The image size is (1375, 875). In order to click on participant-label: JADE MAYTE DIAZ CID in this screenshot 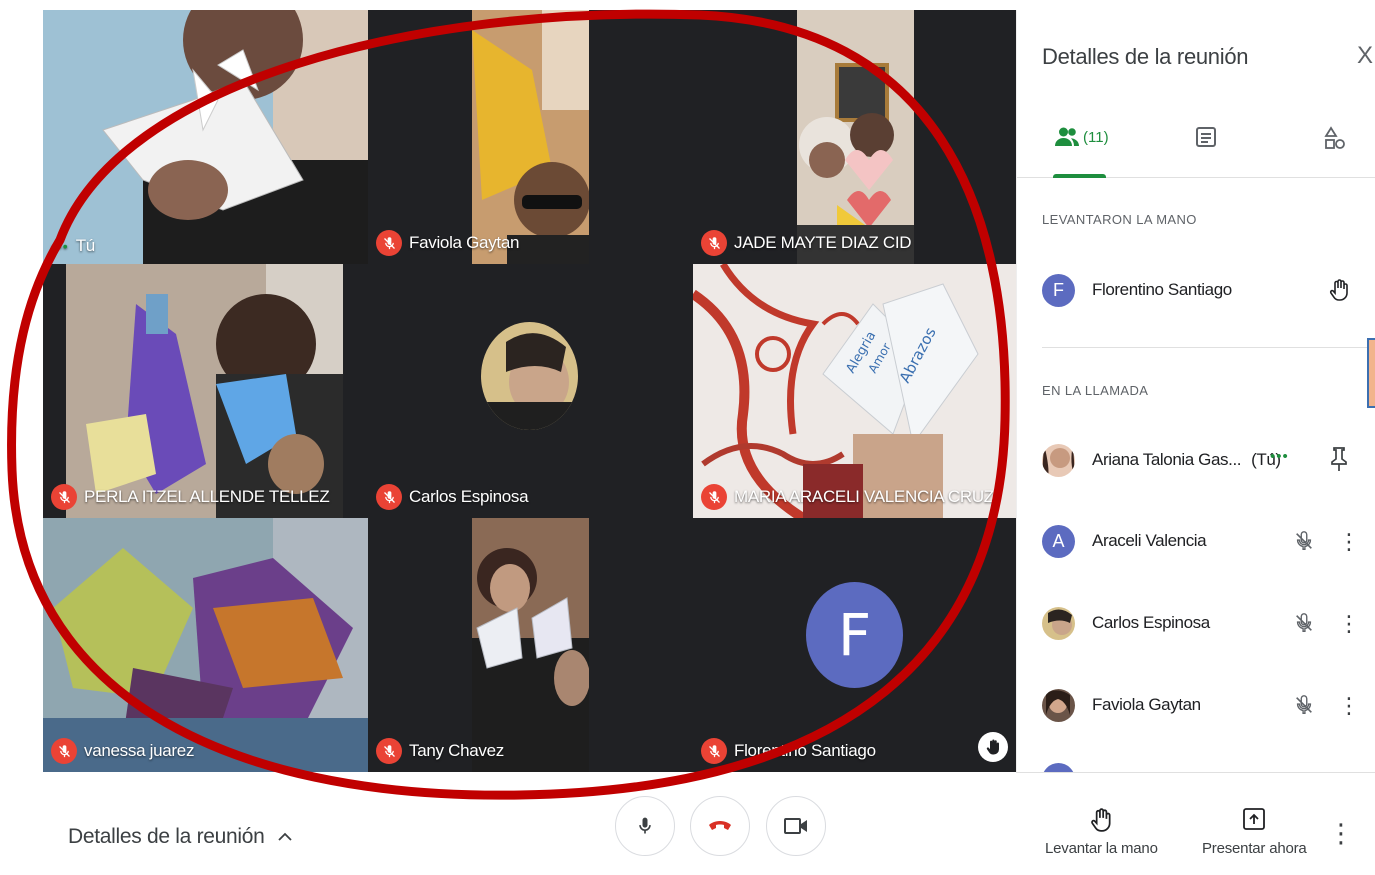, I will do `click(806, 243)`.